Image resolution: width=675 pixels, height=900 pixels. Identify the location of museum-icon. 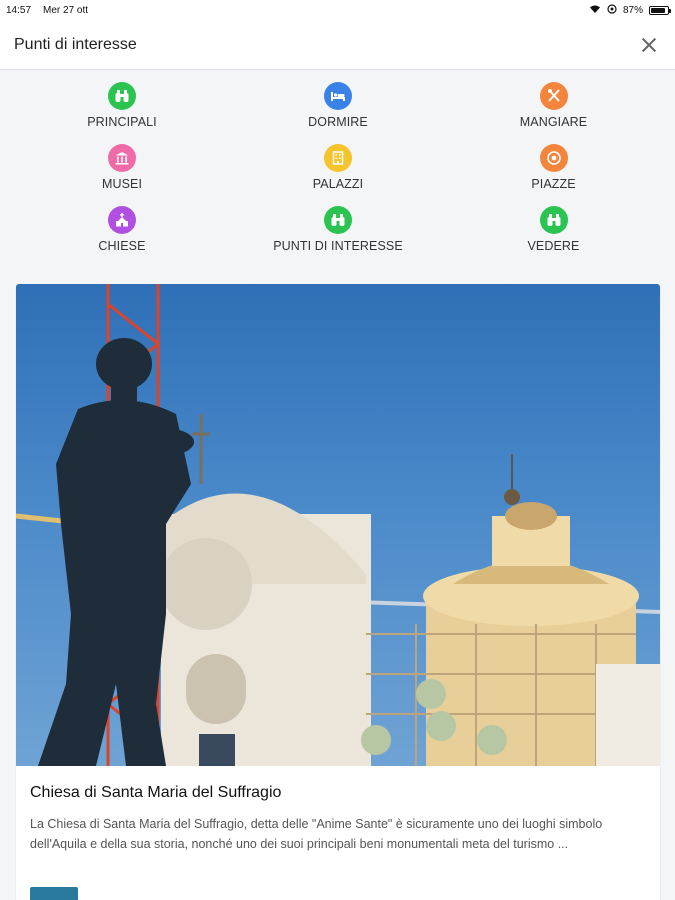
(122, 158).